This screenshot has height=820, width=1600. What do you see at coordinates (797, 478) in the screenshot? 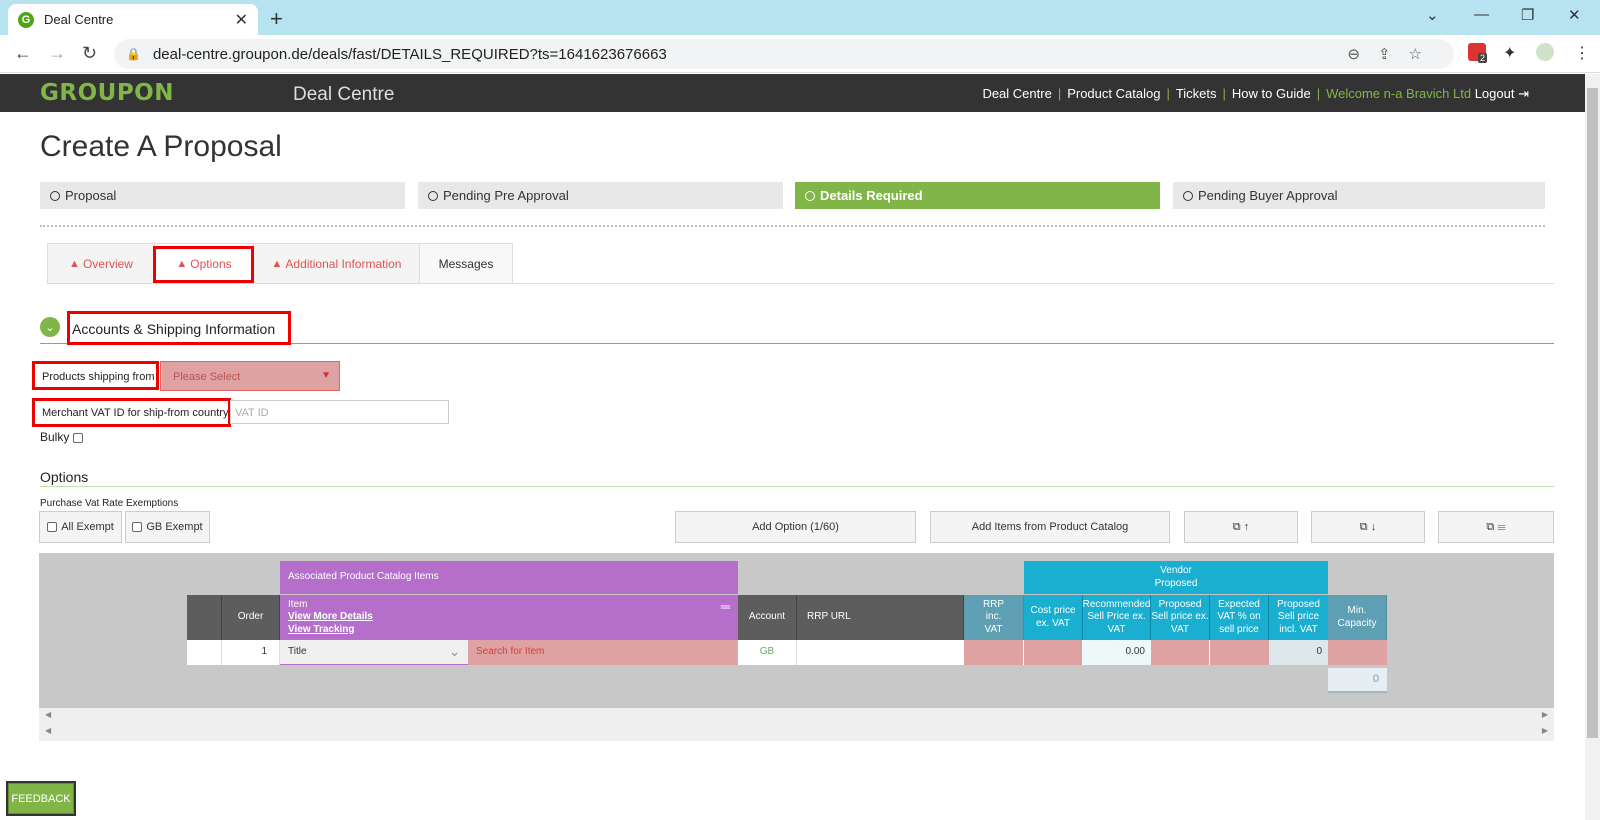
I see `options-header: Options` at bounding box center [797, 478].